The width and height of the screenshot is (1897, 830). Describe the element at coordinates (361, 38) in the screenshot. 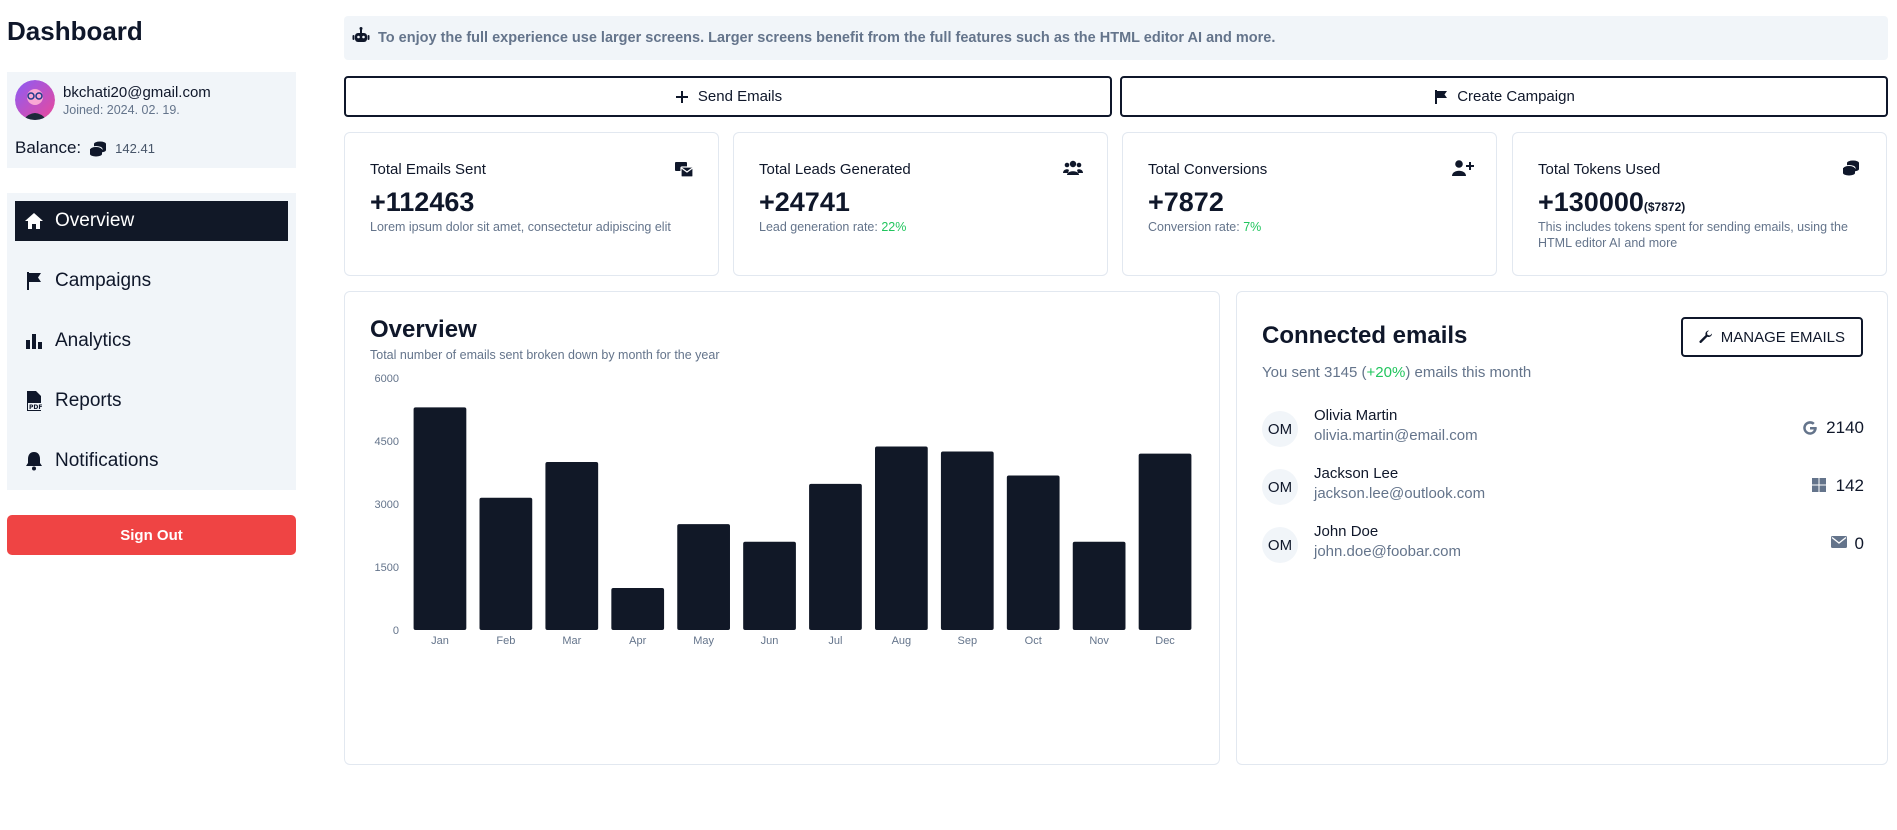

I see `robot-icon` at that location.